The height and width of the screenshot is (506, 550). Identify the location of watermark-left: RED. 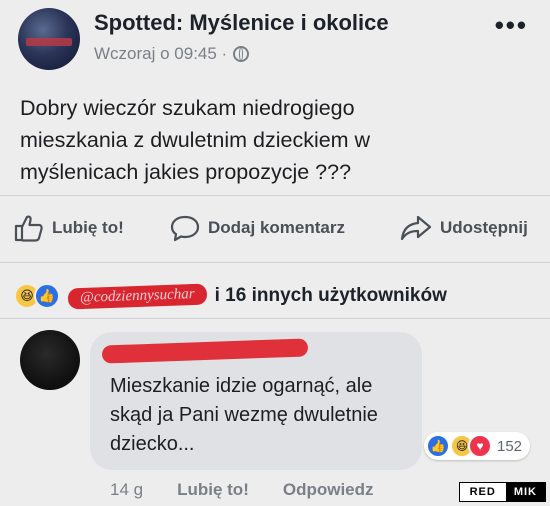
(482, 492).